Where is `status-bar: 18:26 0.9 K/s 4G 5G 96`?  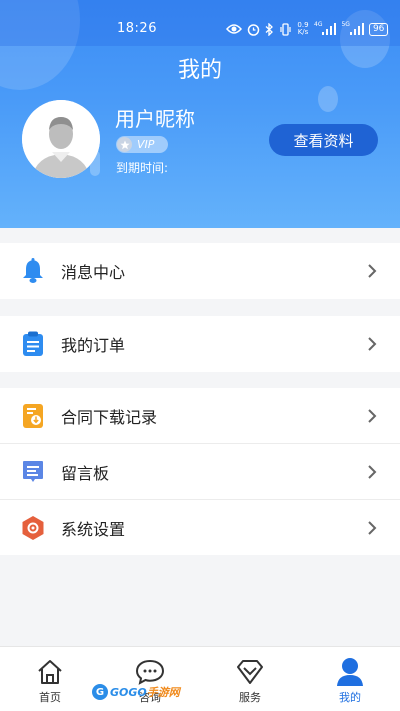 status-bar: 18:26 0.9 K/s 4G 5G 96 is located at coordinates (200, 23).